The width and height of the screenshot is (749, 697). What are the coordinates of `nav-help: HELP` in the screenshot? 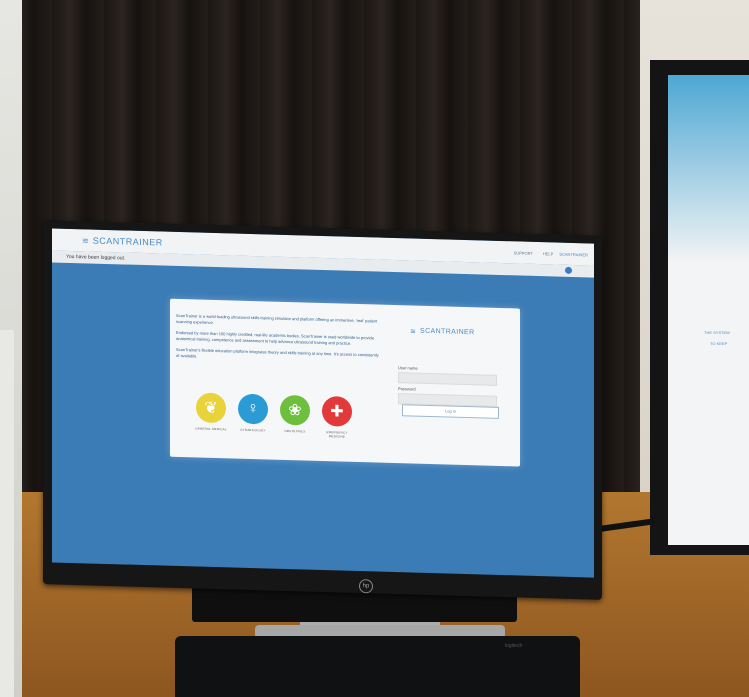 It's located at (548, 253).